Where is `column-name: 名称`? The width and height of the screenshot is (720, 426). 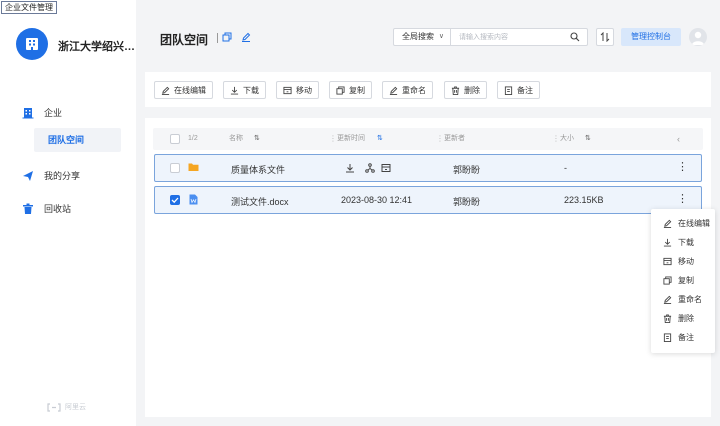 column-name: 名称 is located at coordinates (236, 139).